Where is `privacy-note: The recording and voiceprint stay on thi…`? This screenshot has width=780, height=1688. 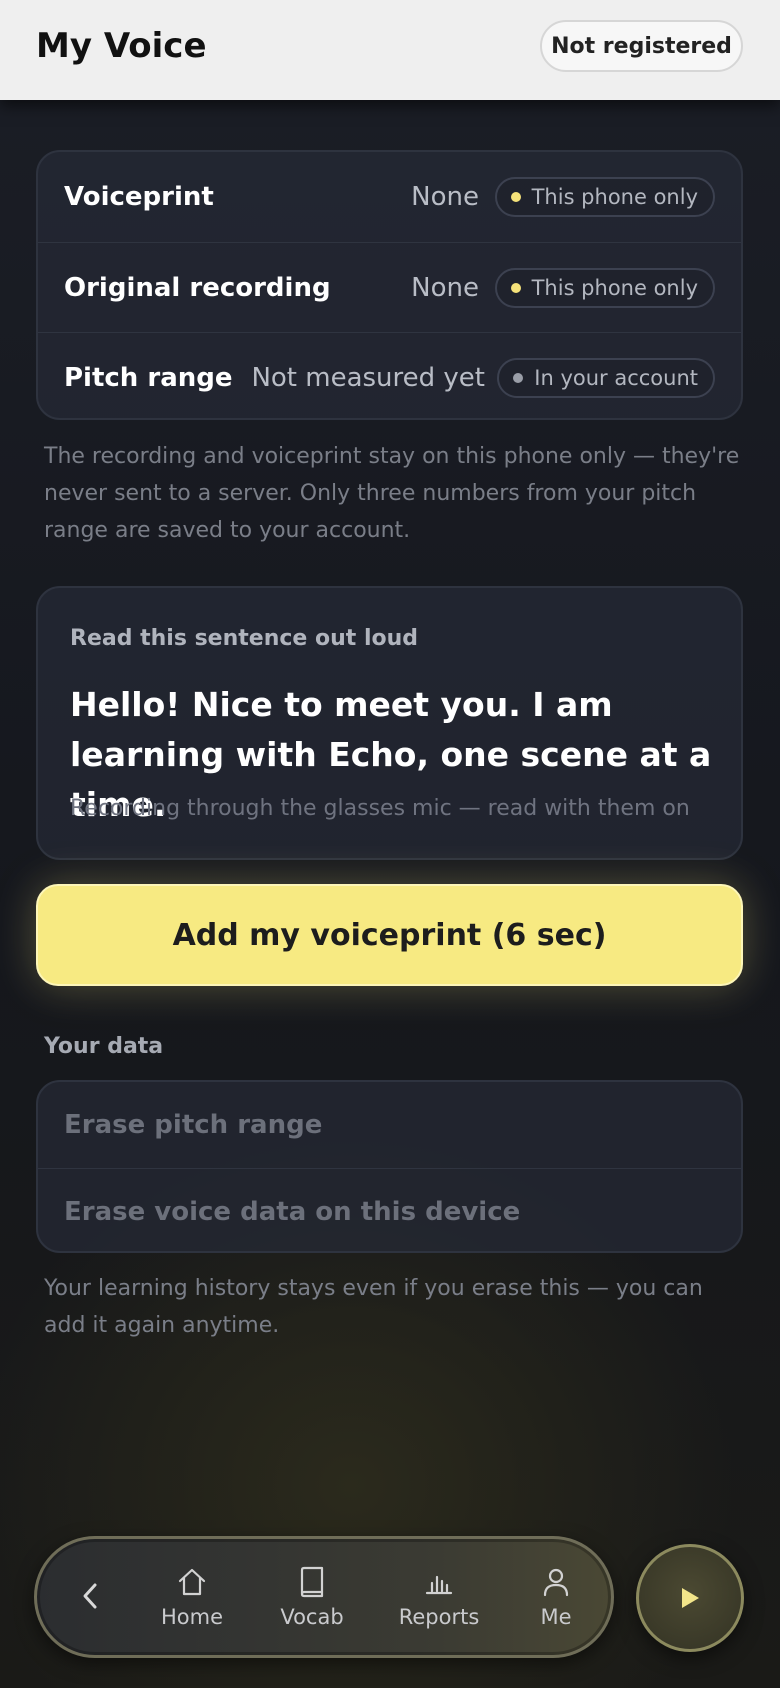 privacy-note: The recording and voiceprint stay on thi… is located at coordinates (392, 493).